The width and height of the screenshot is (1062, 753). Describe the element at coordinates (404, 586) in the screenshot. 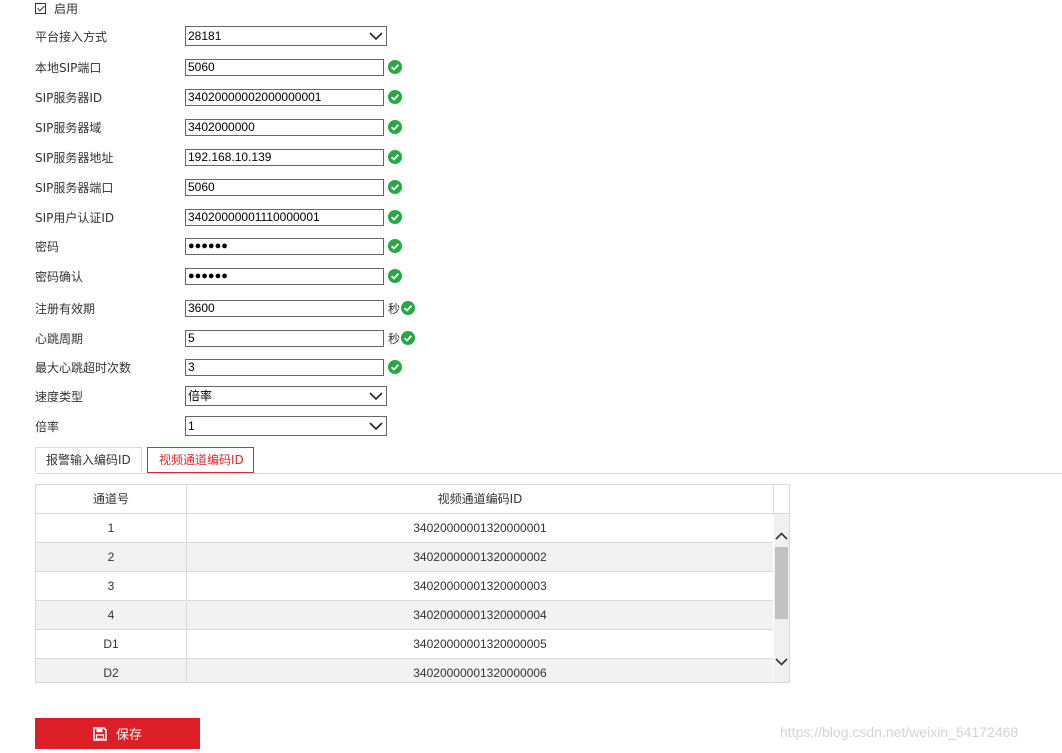

I see `table-row: 3 34020000001320000003` at that location.